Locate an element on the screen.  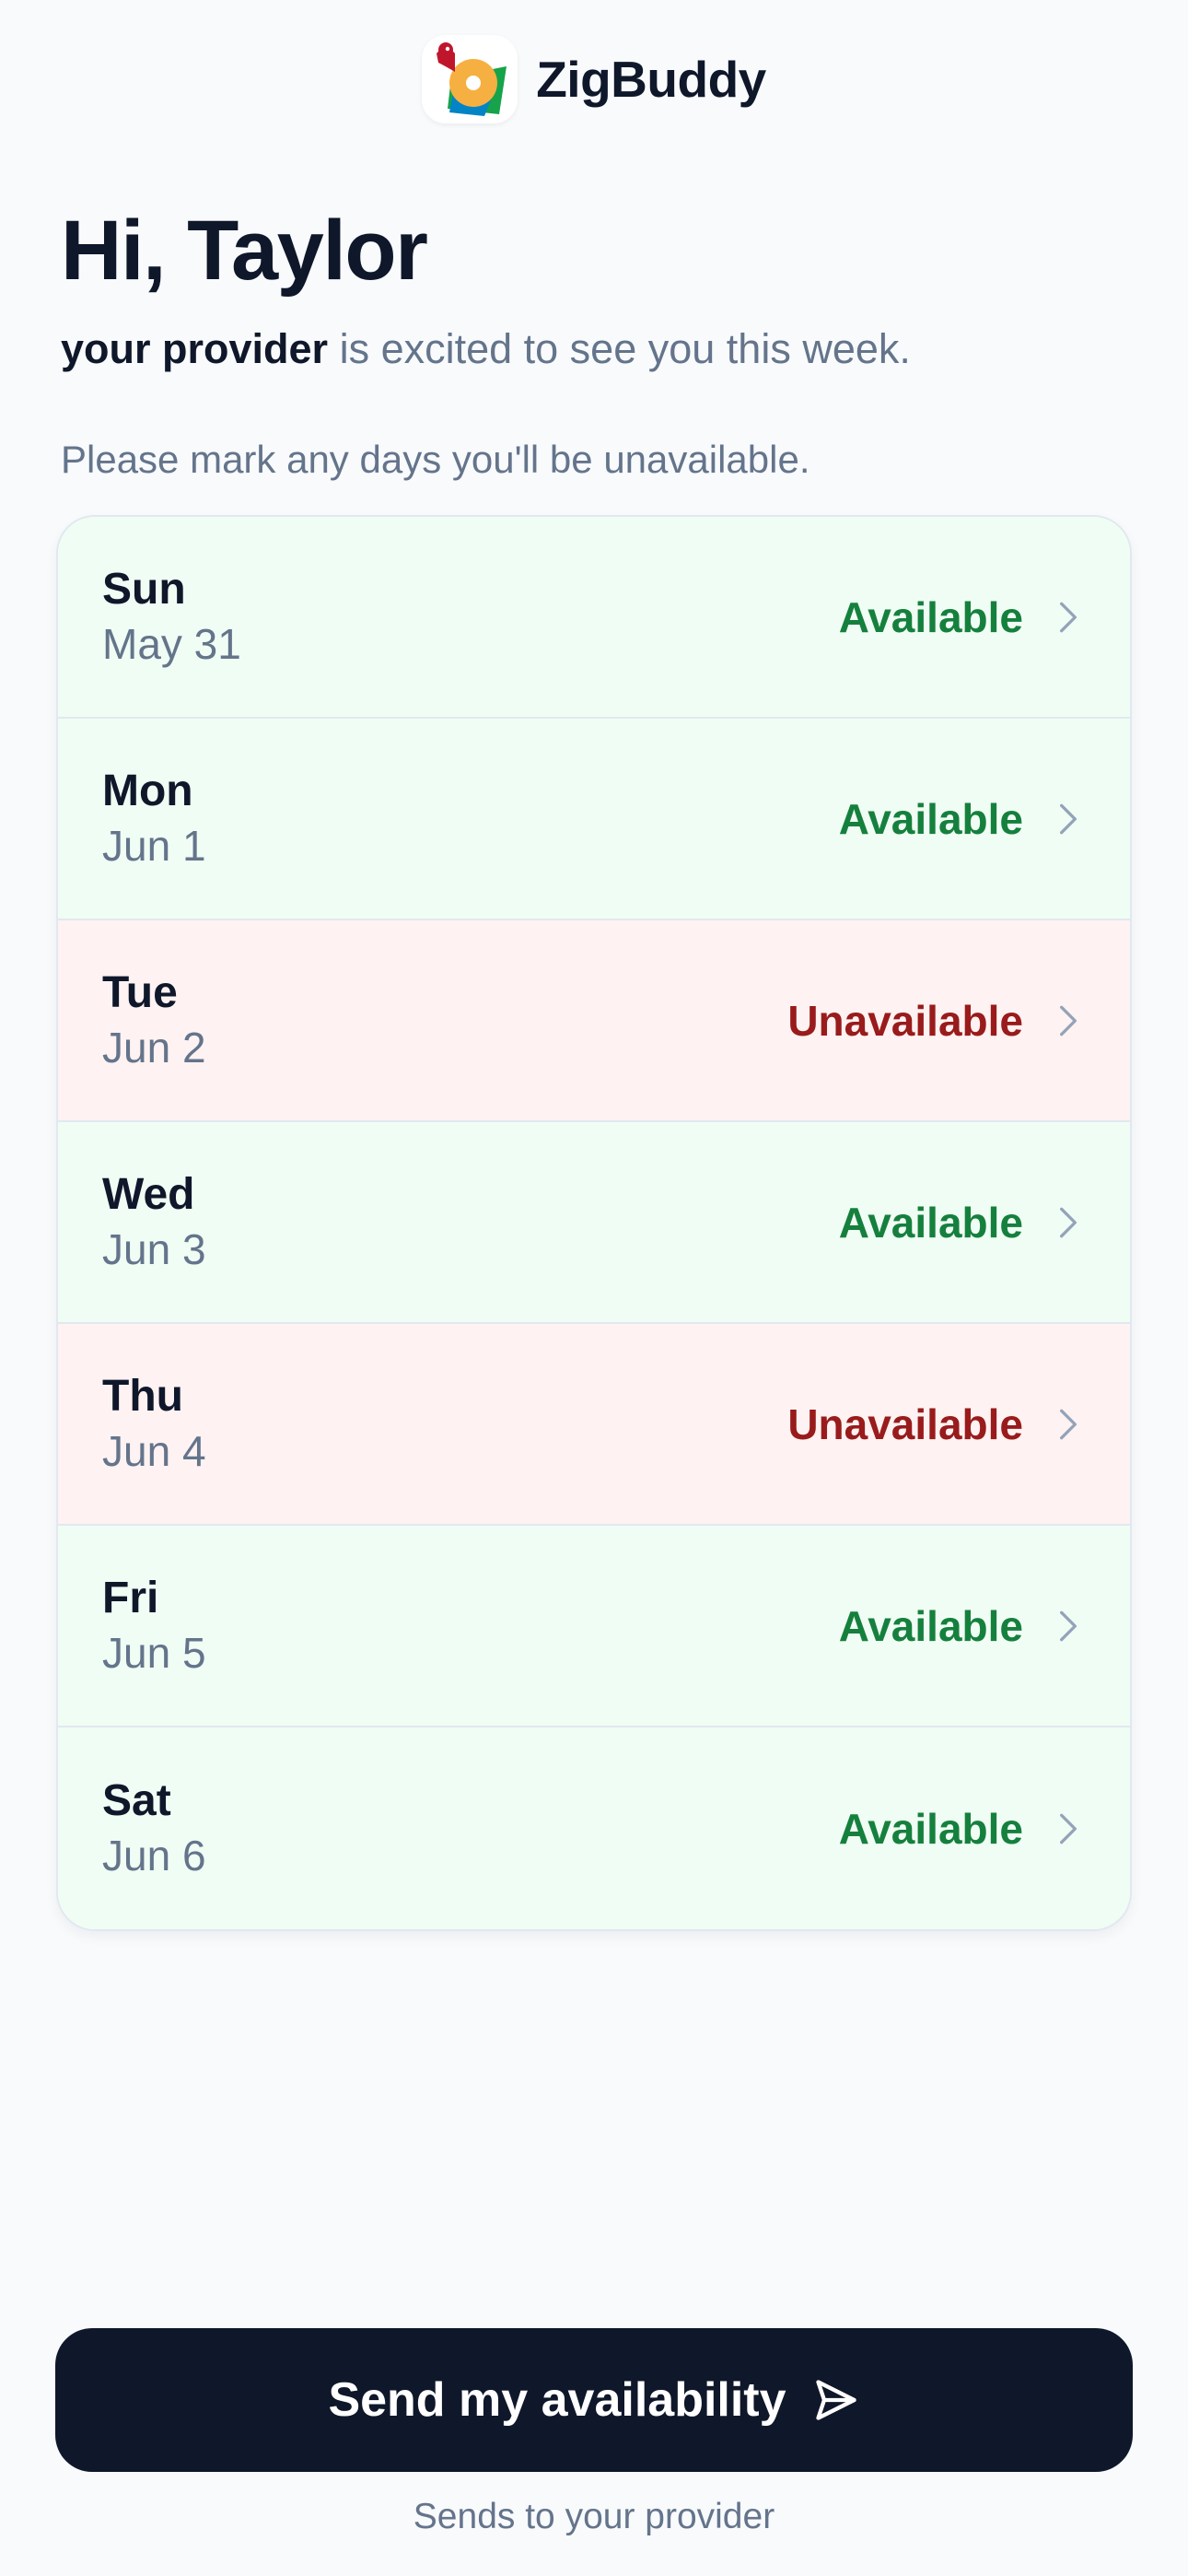
day-date: Jun 2 is located at coordinates (154, 1047).